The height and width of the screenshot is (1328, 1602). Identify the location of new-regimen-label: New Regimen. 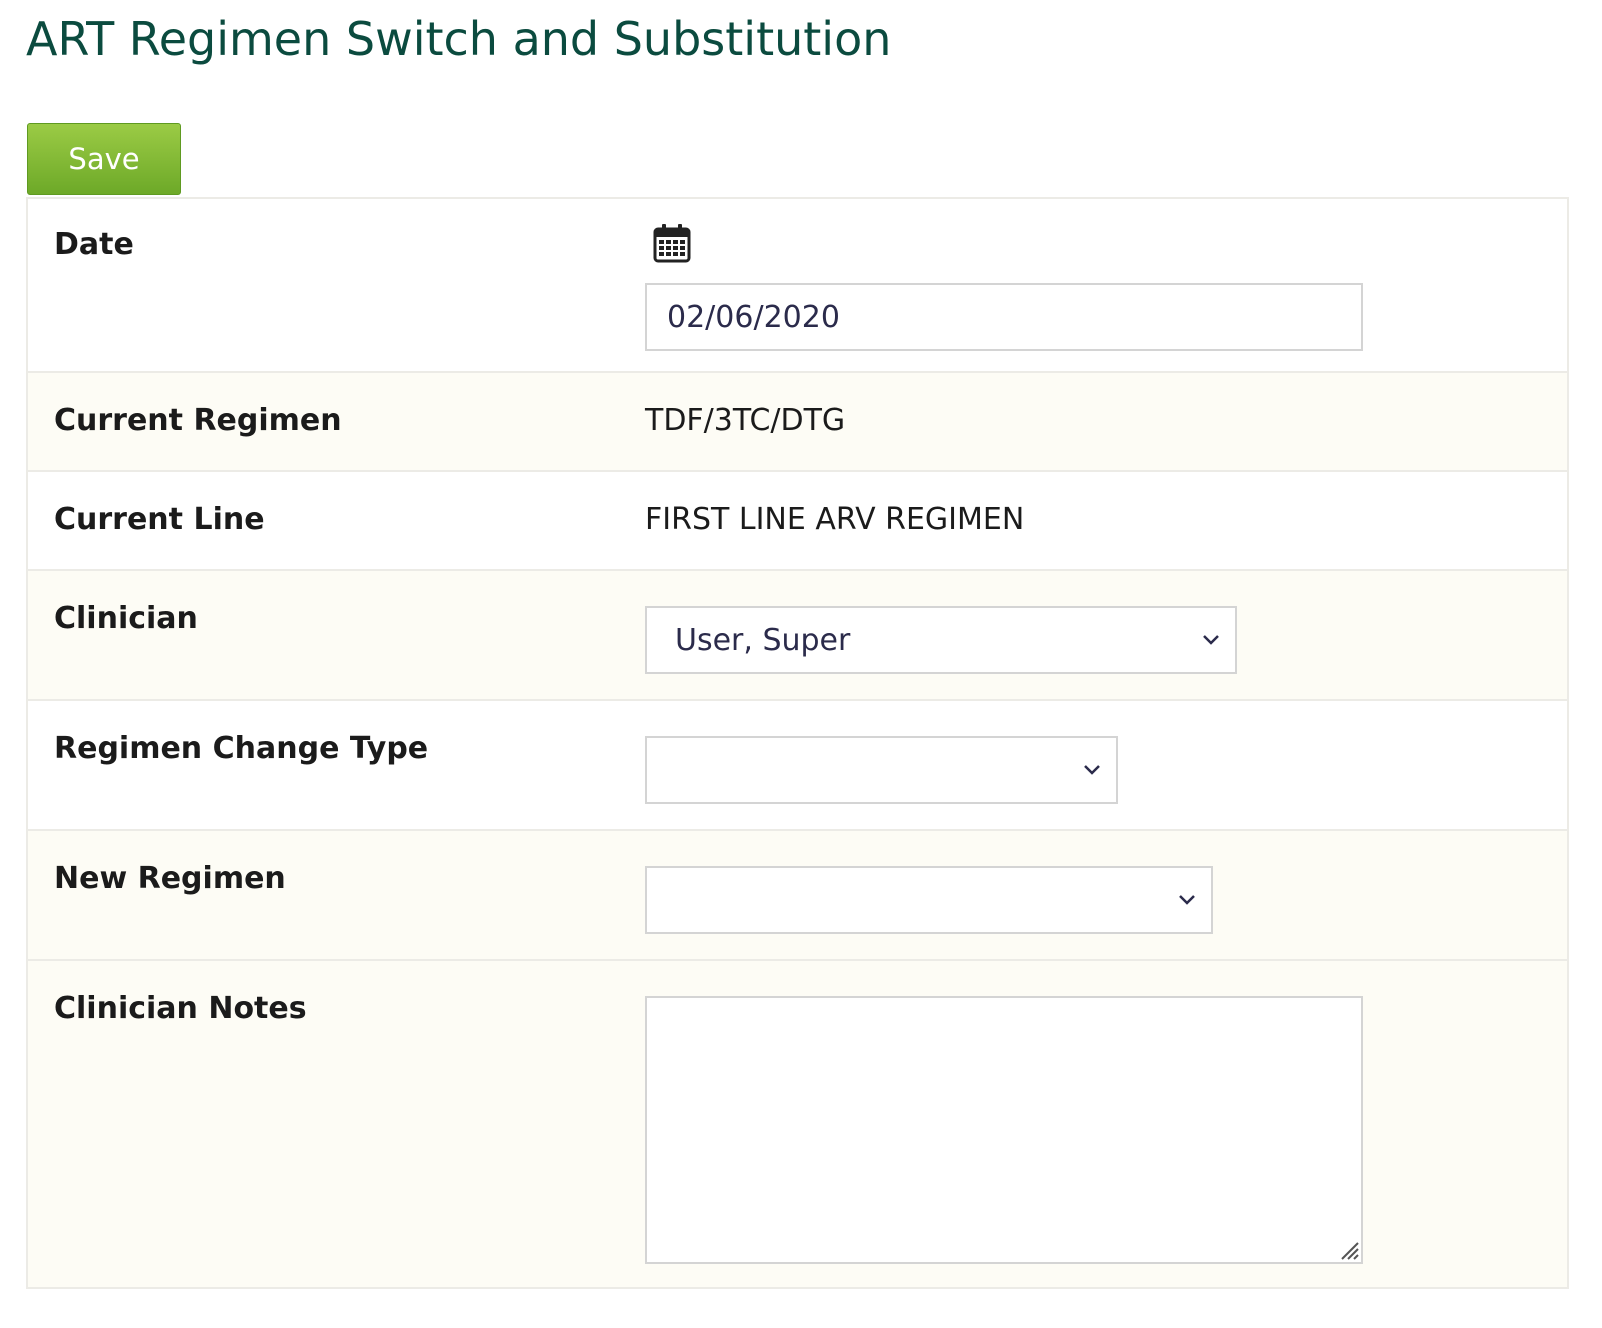
(170, 878).